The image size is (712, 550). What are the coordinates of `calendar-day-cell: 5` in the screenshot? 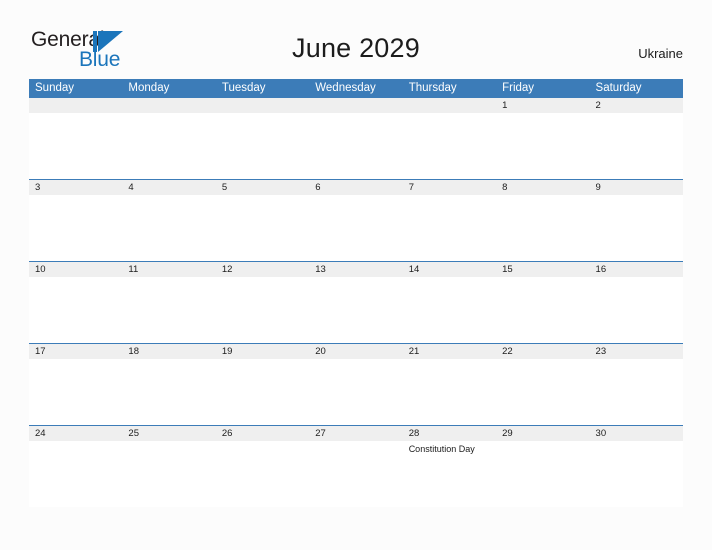 It's located at (262, 220).